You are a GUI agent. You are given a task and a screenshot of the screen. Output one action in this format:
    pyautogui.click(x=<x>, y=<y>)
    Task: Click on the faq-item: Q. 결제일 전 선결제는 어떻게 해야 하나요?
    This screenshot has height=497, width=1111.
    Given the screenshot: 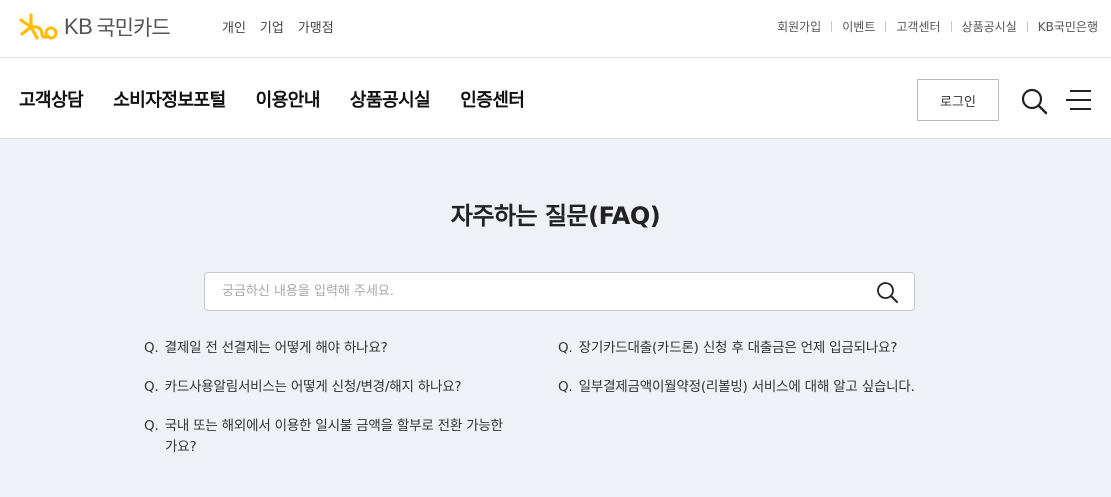 What is the action you would take?
    pyautogui.click(x=344, y=348)
    